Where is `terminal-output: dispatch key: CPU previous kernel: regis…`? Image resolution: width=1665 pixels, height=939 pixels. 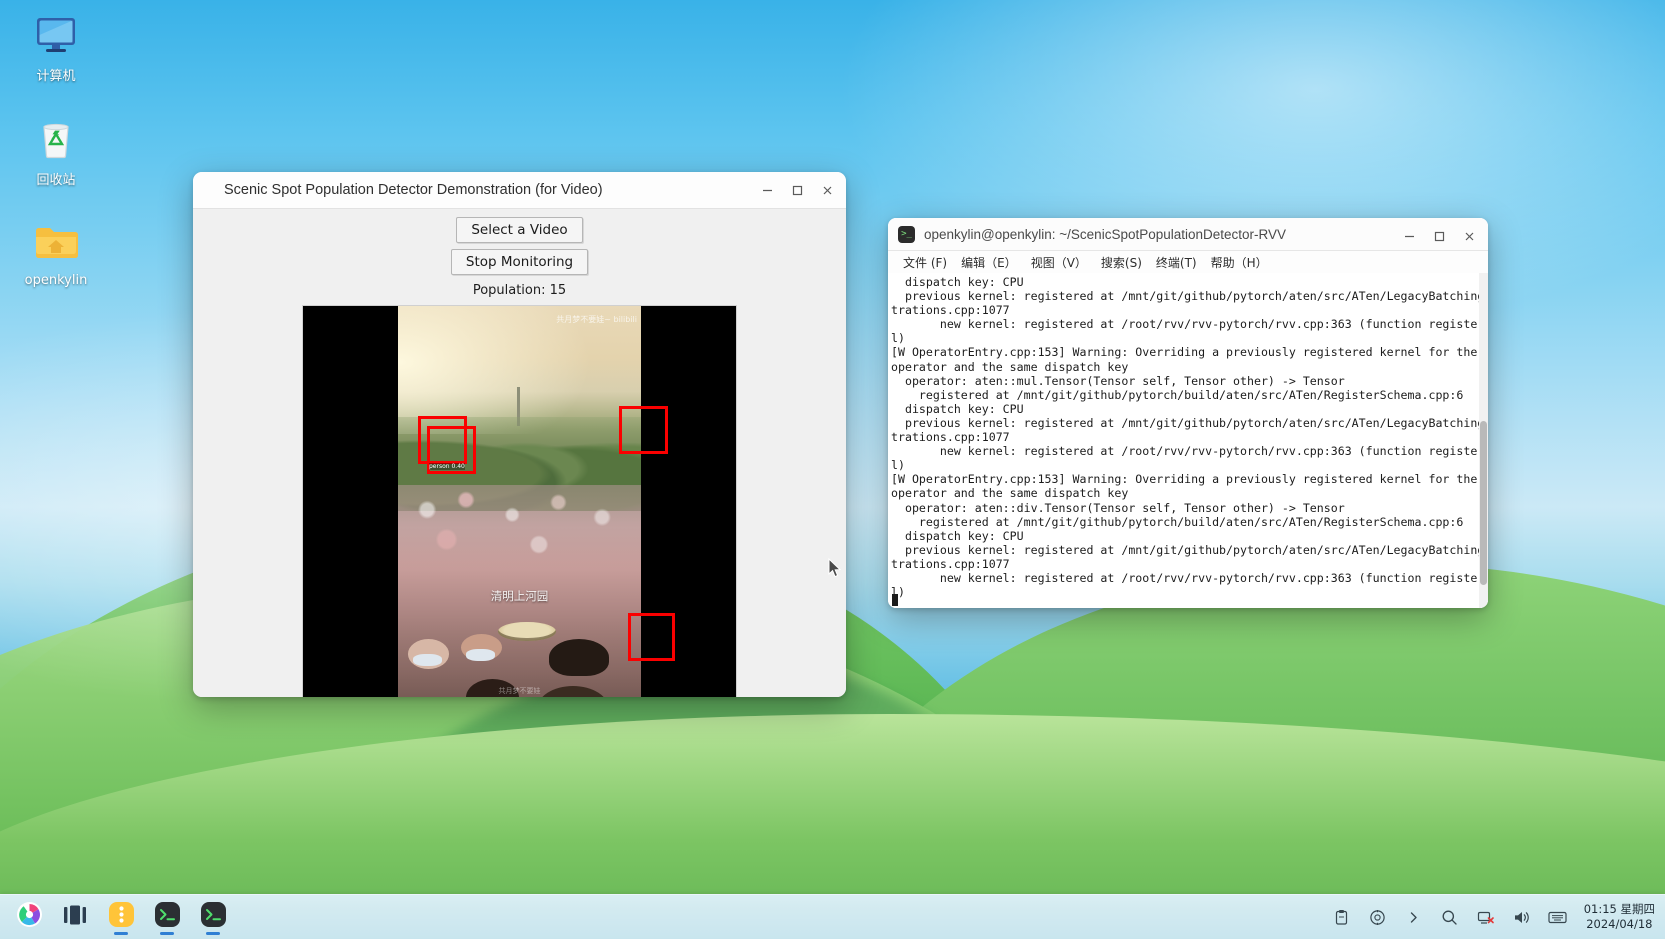
terminal-output: dispatch key: CPU previous kernel: regis… is located at coordinates (1185, 437).